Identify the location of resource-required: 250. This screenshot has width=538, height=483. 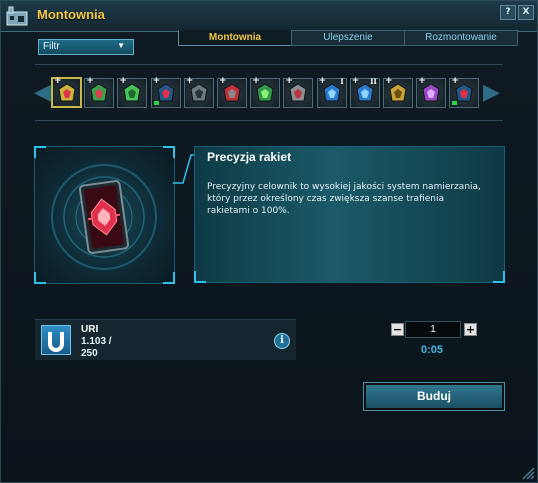
(89, 353).